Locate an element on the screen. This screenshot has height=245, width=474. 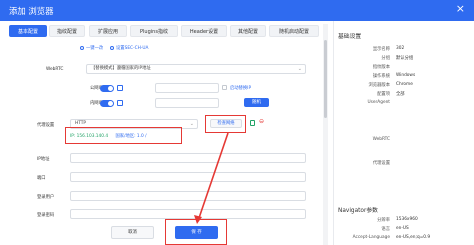
navigator-header: Navigator参数 is located at coordinates (358, 211).